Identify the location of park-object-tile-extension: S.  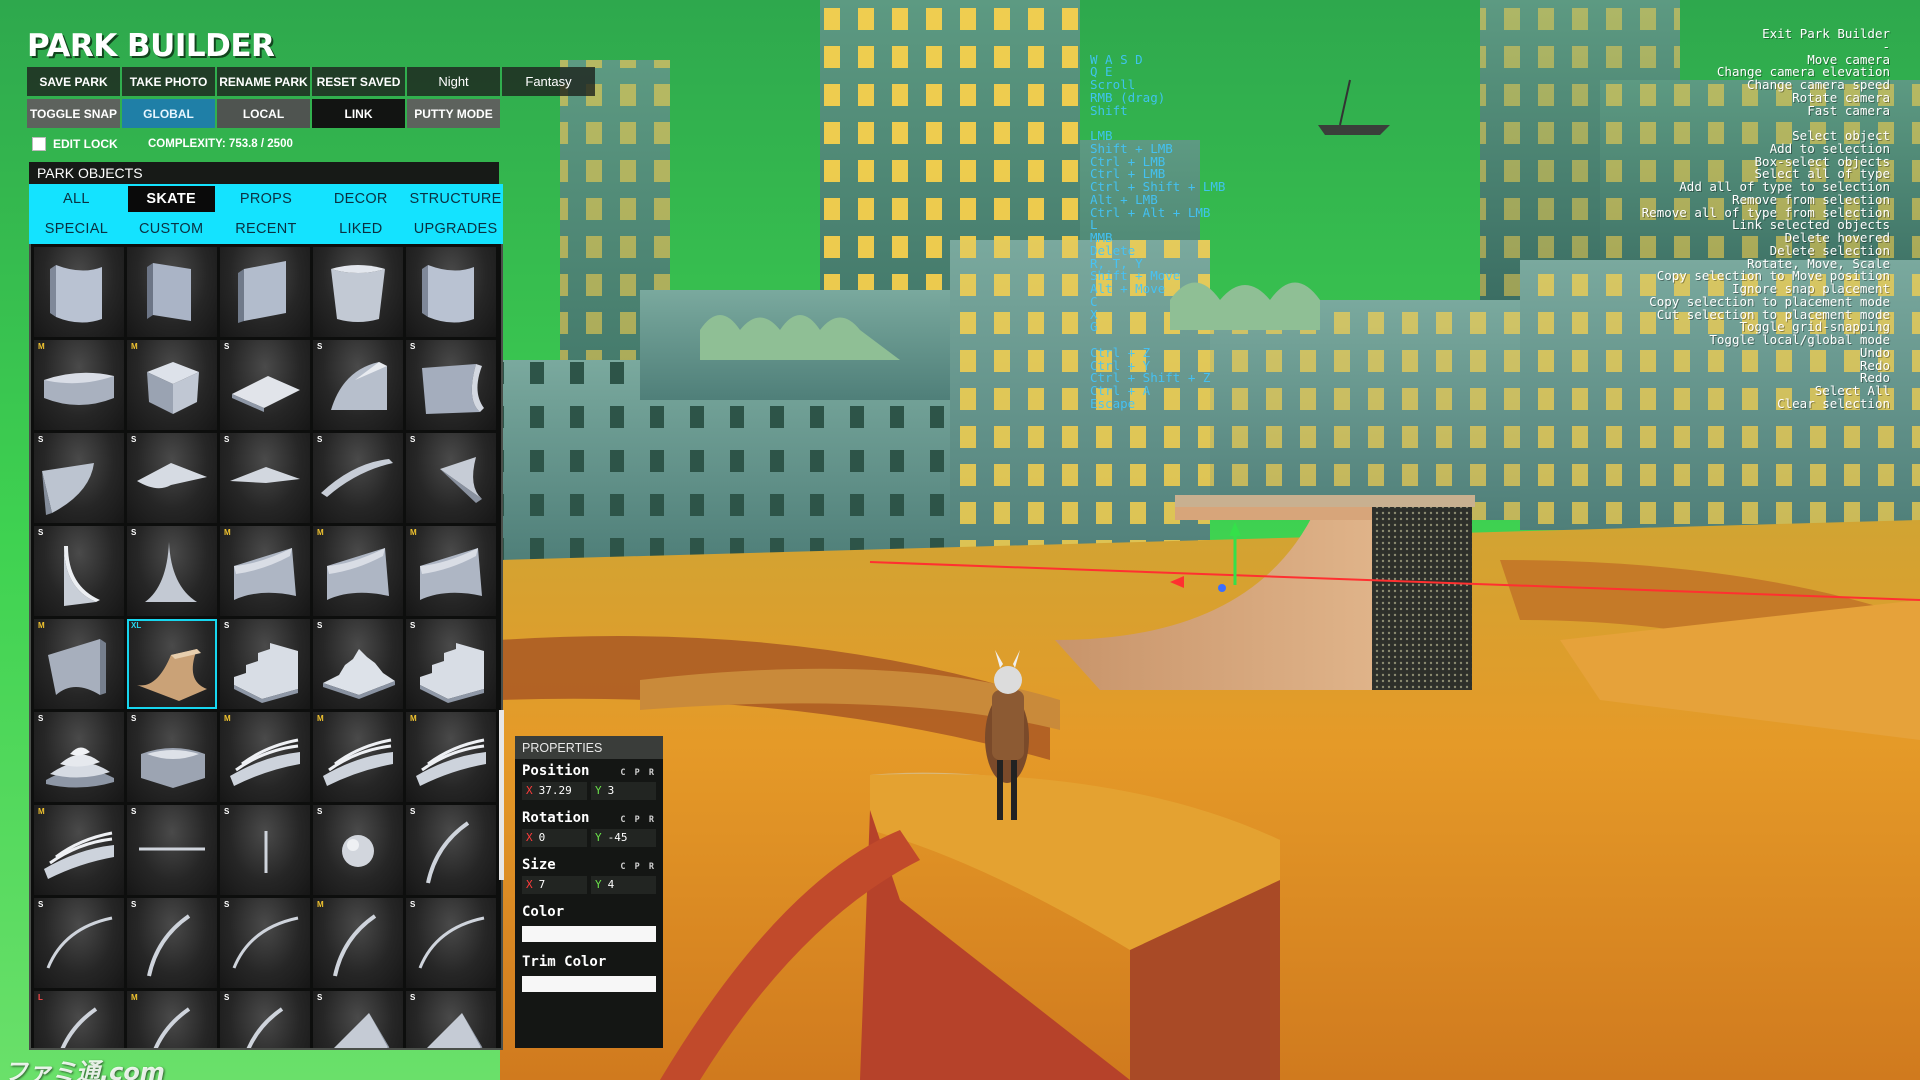
(79, 478).